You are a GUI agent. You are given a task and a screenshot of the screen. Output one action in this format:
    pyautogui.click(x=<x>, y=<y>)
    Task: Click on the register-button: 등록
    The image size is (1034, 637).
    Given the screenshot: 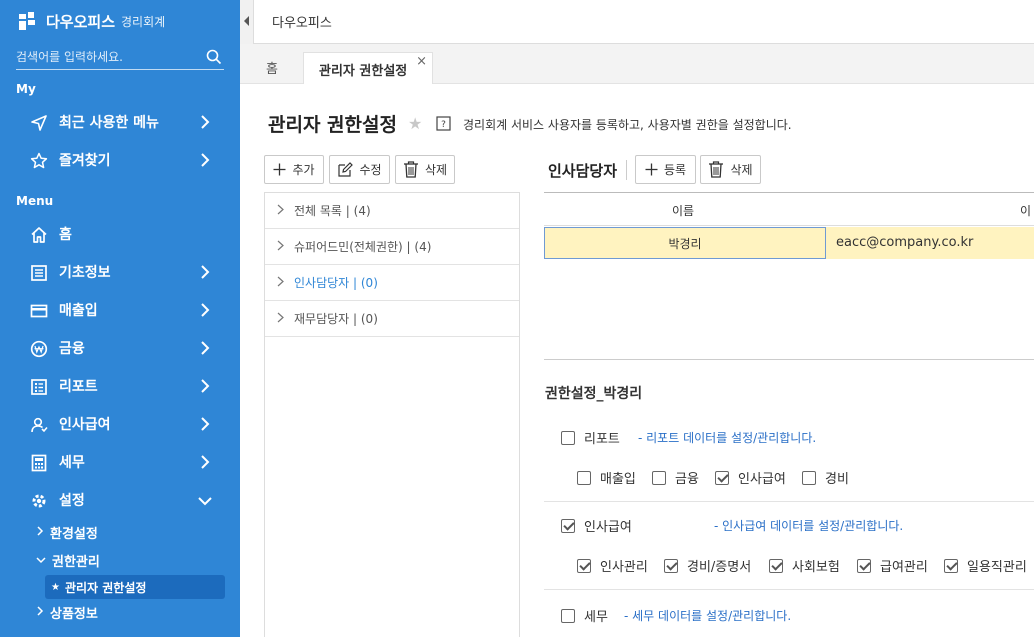 What is the action you would take?
    pyautogui.click(x=665, y=169)
    